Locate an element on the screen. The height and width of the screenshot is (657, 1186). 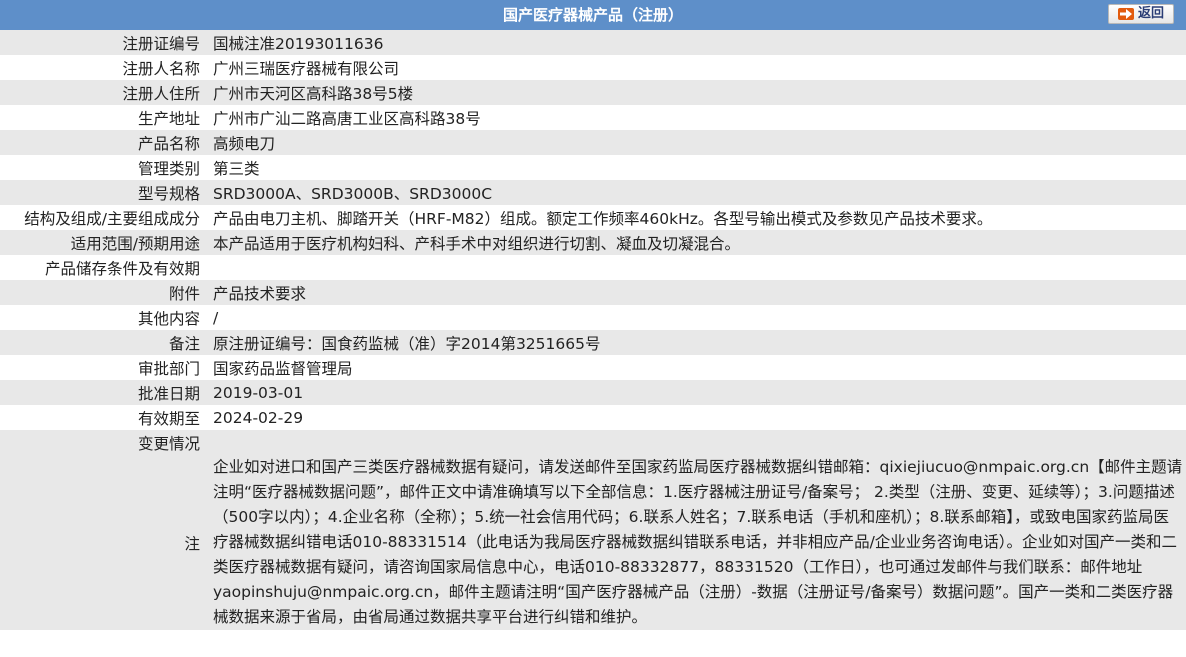
page-header: 国产医疗器械产品（注册） 返回 is located at coordinates (593, 15).